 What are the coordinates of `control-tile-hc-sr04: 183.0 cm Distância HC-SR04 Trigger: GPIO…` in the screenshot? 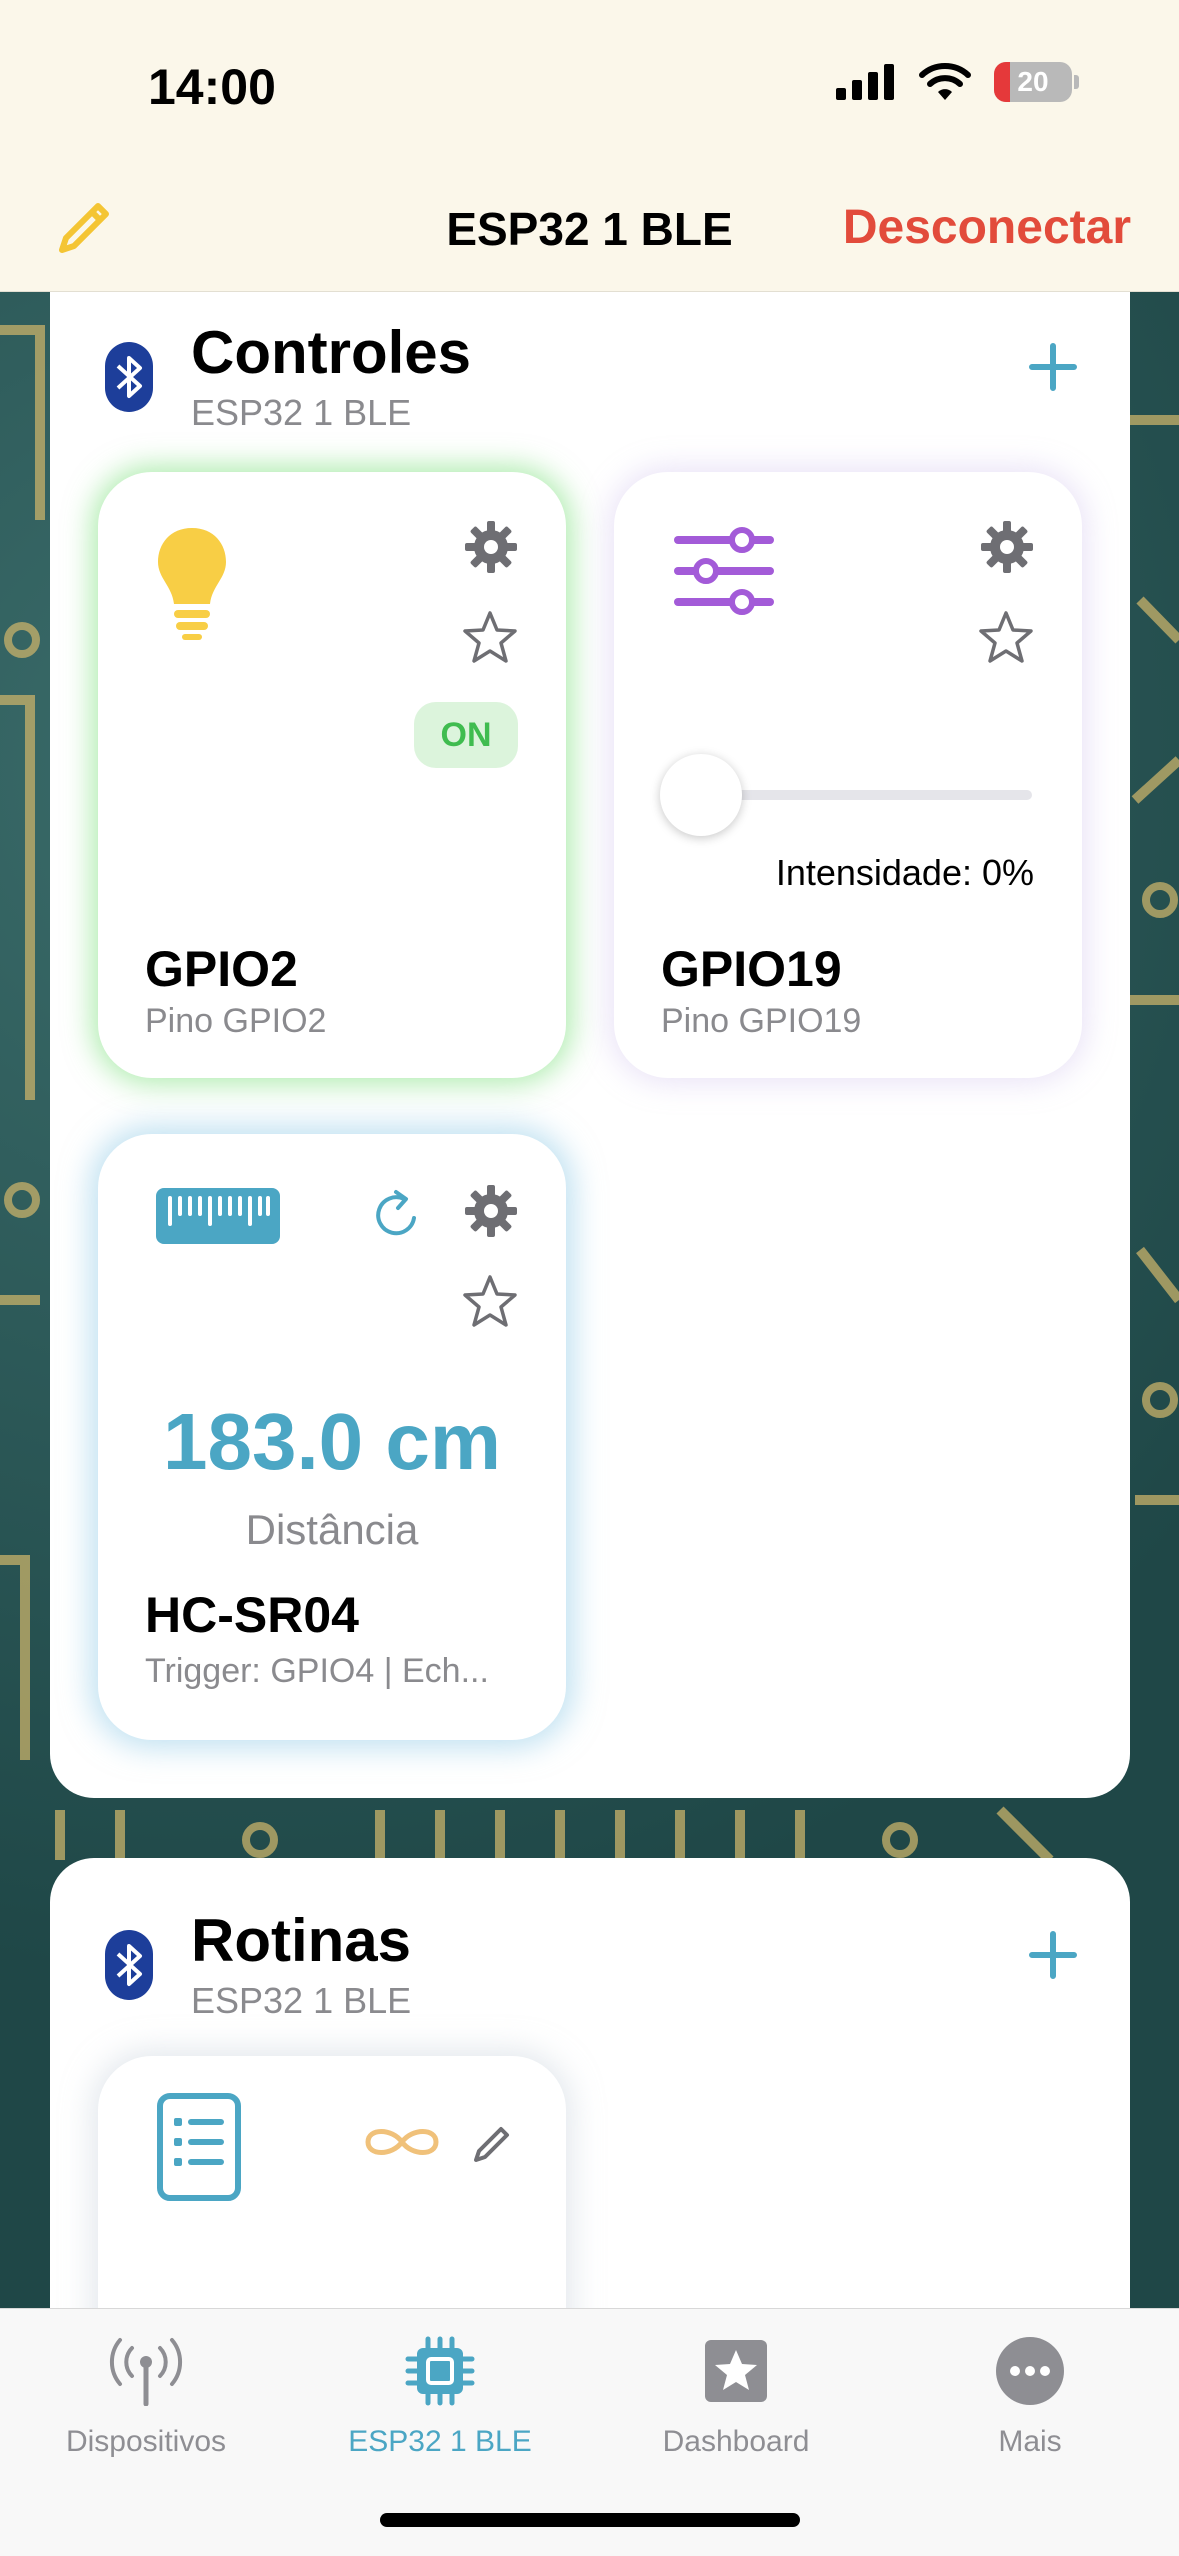 It's located at (332, 1437).